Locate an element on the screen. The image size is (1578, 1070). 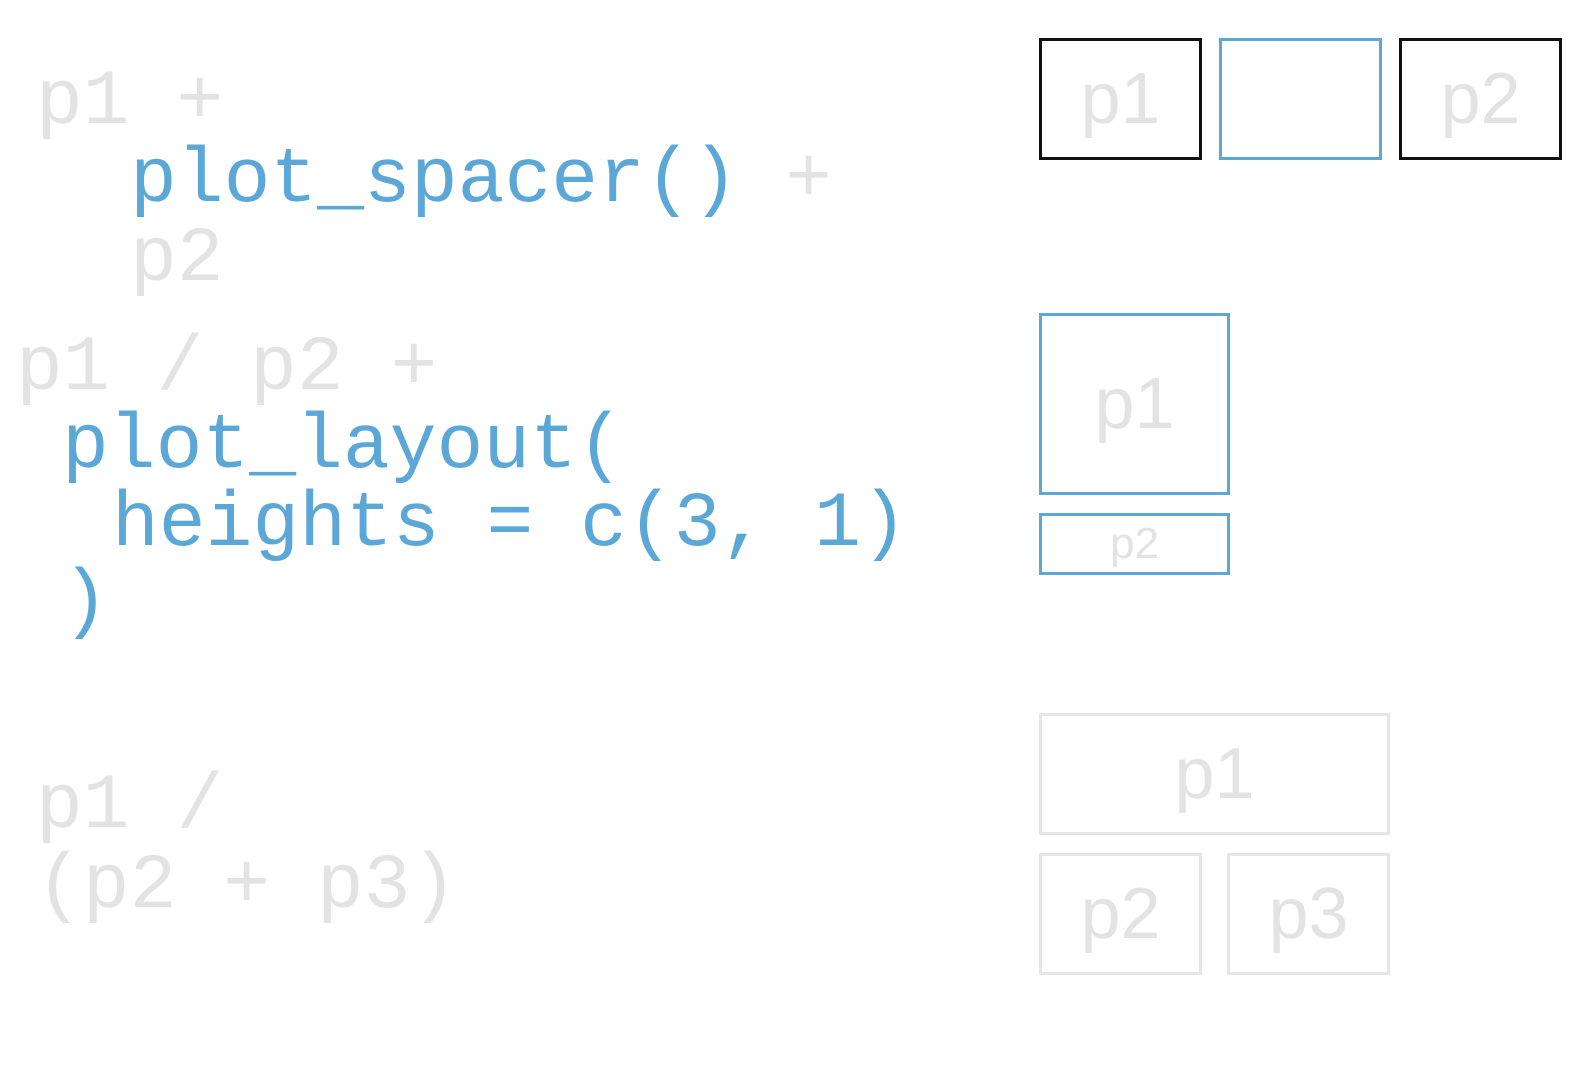
code-line: plot_spacer() + is located at coordinates (481, 181).